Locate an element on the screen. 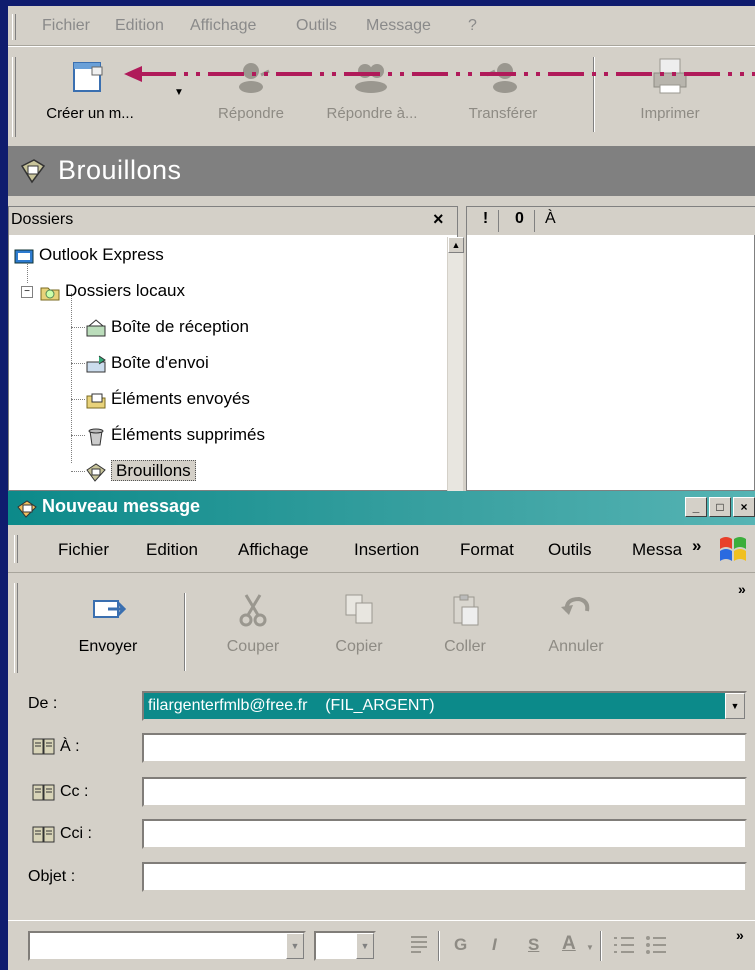 The image size is (755, 970). cc-label: Cc : is located at coordinates (74, 791).